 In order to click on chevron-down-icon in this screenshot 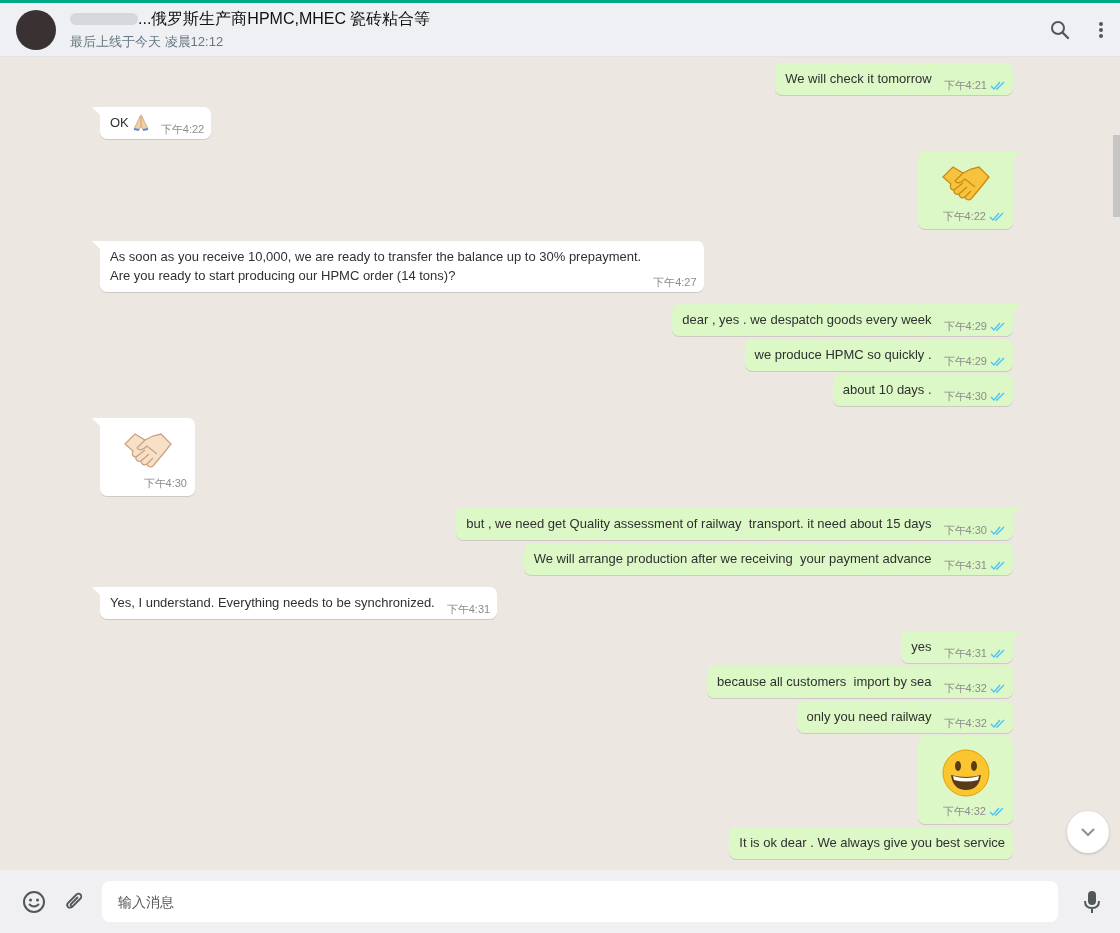, I will do `click(1088, 832)`.